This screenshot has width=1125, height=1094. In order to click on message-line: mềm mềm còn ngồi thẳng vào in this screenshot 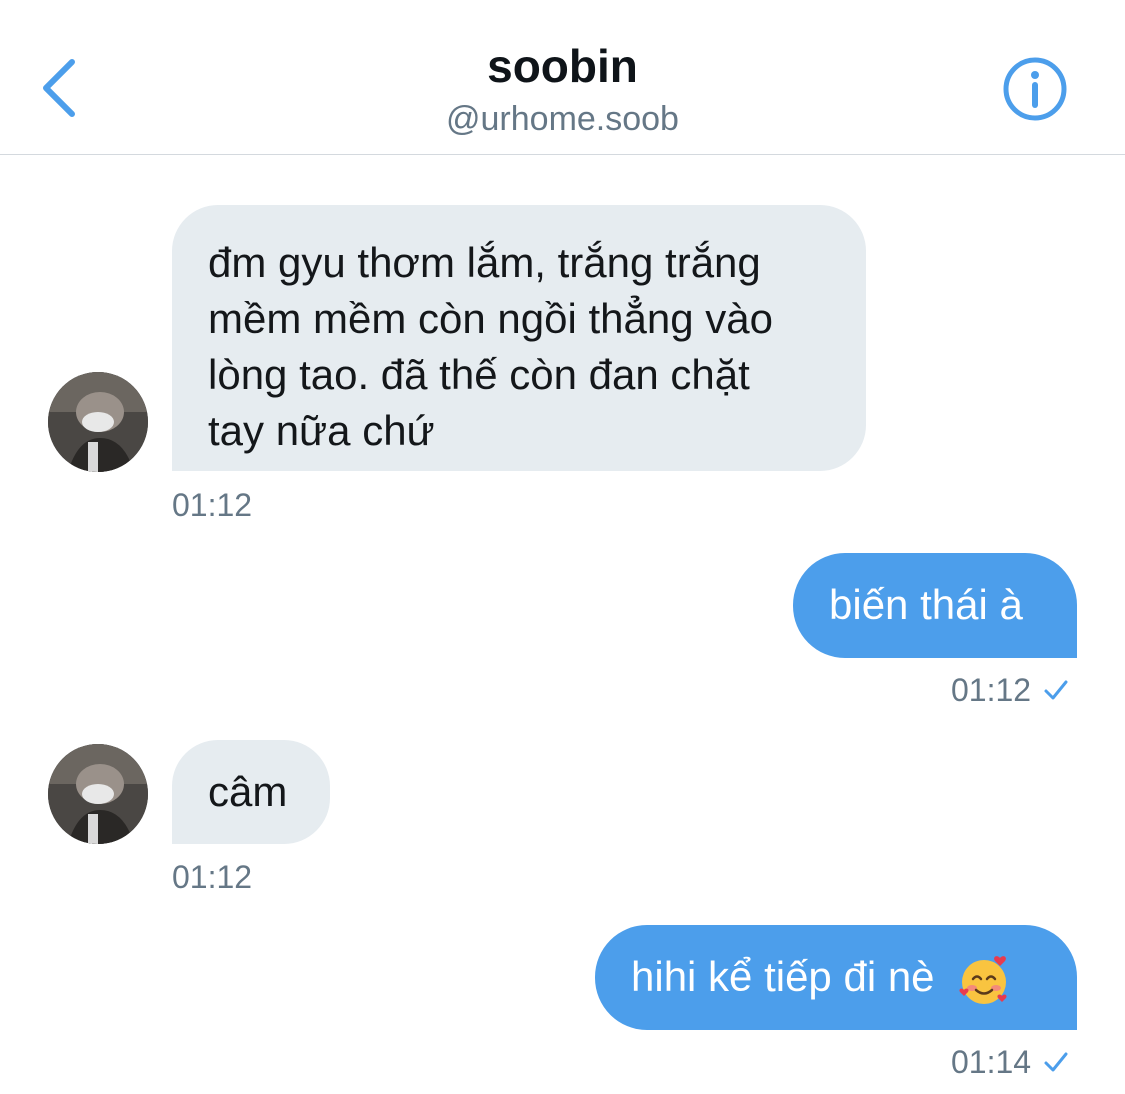, I will do `click(490, 318)`.